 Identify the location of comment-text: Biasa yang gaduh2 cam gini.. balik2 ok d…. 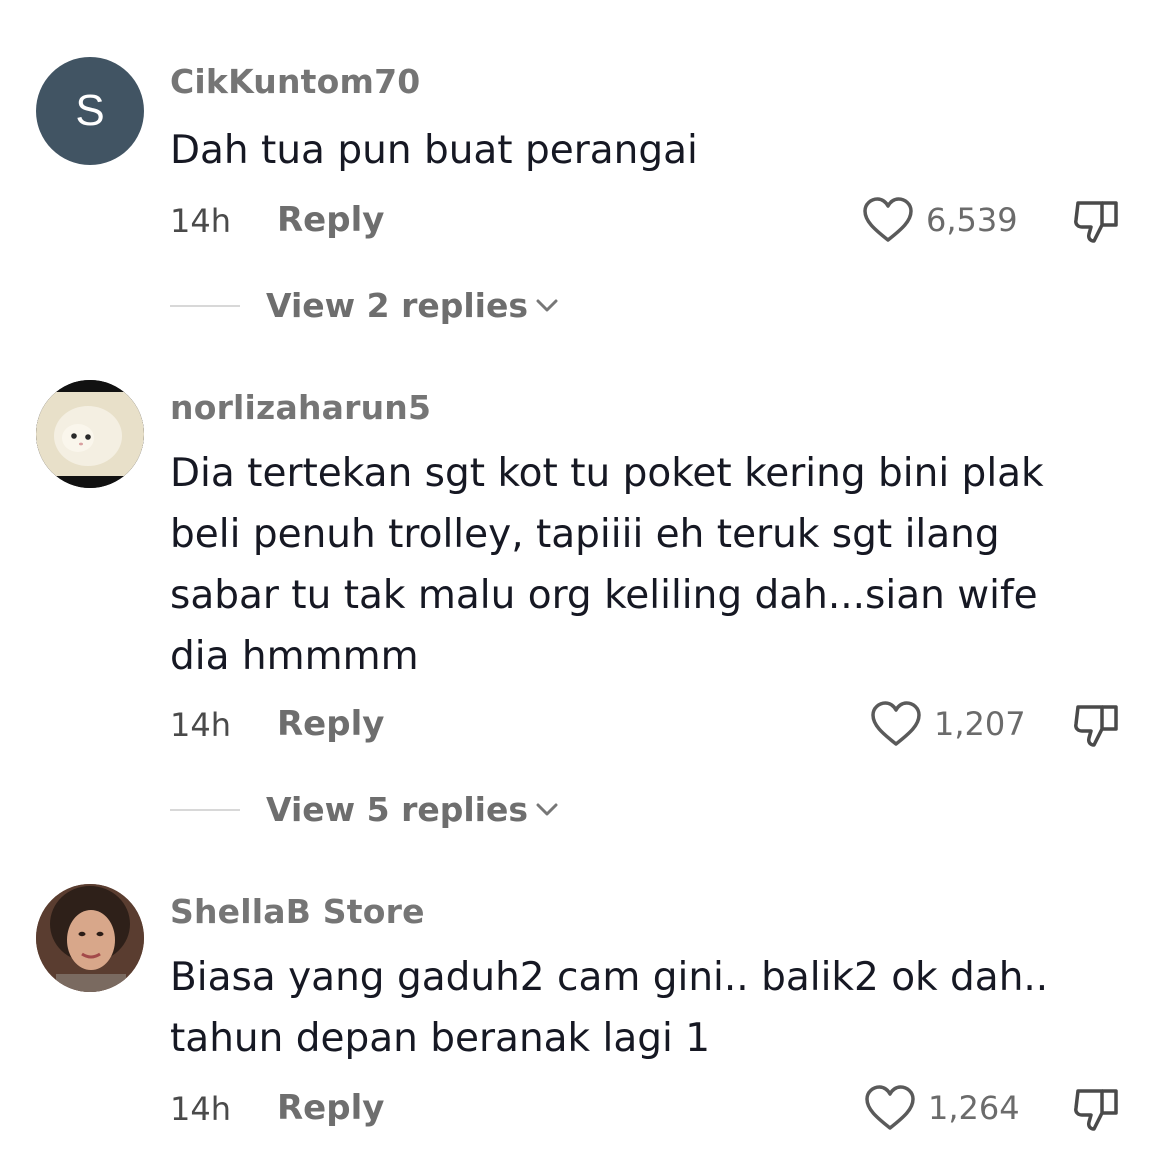
(609, 1008).